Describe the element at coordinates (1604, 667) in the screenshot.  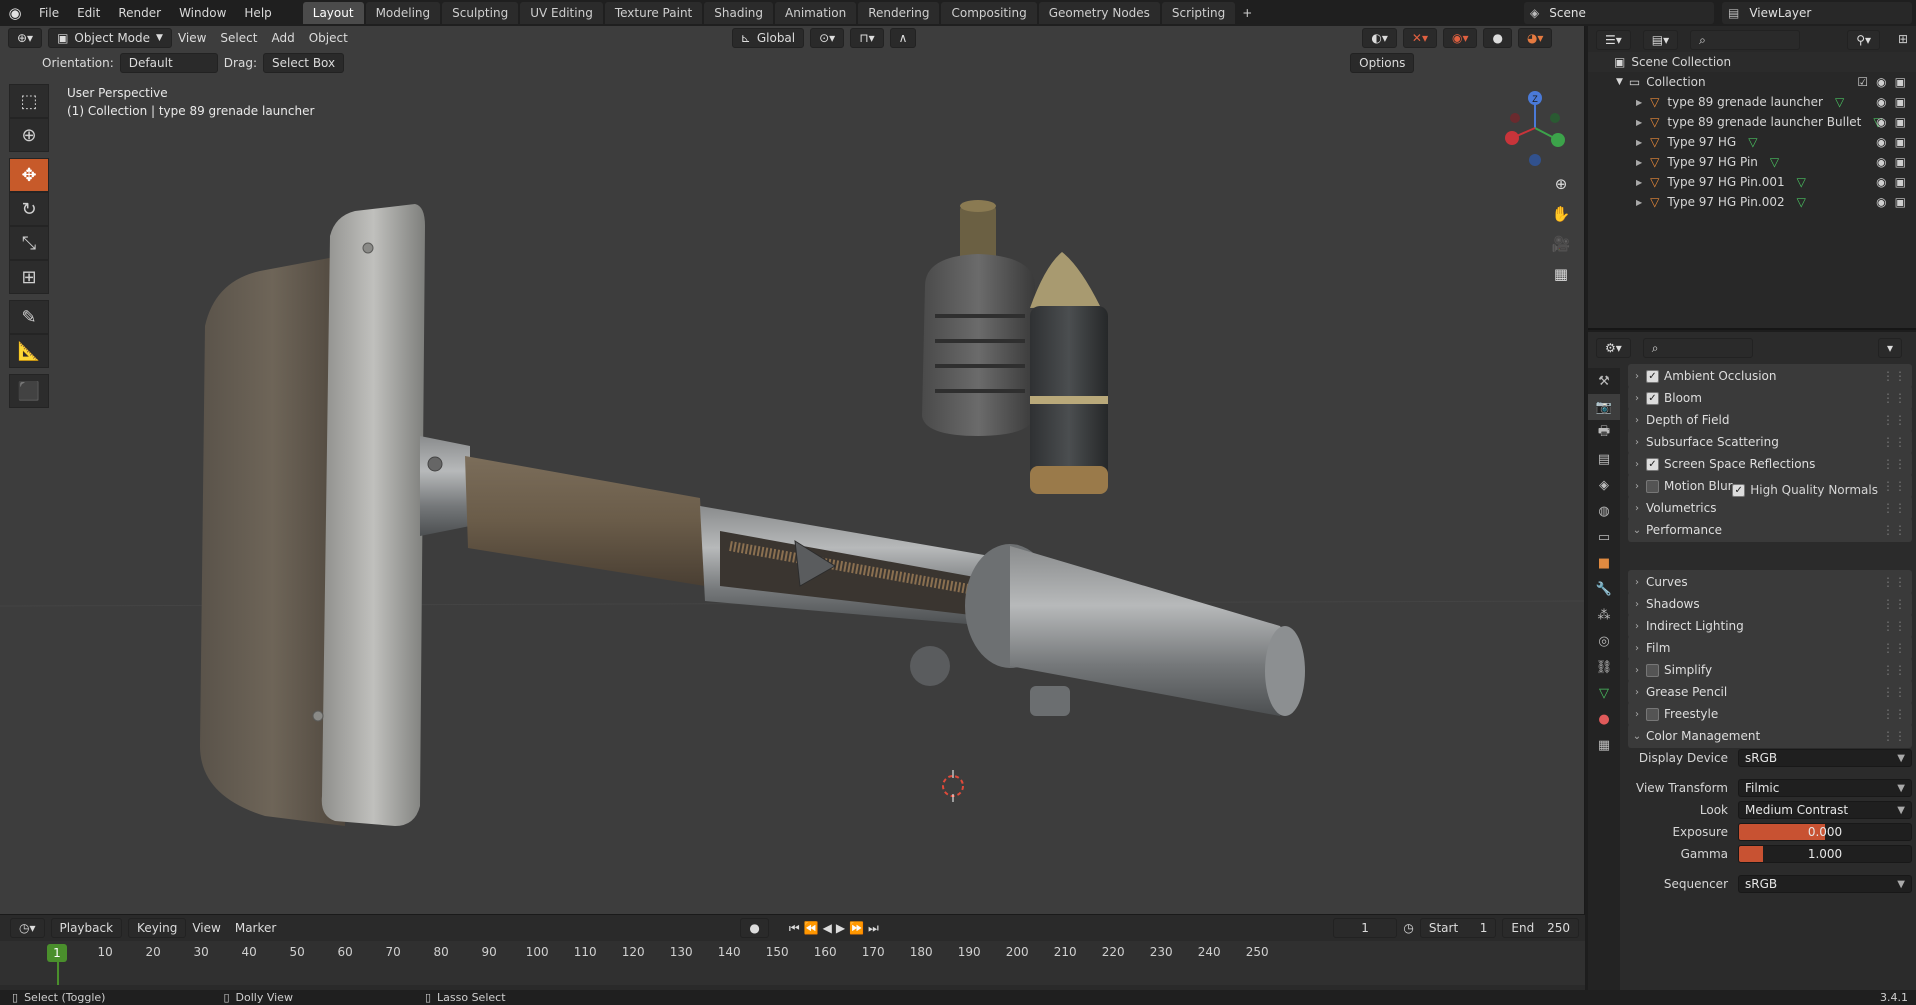
I see `constraints-tab-icon: ⛓` at that location.